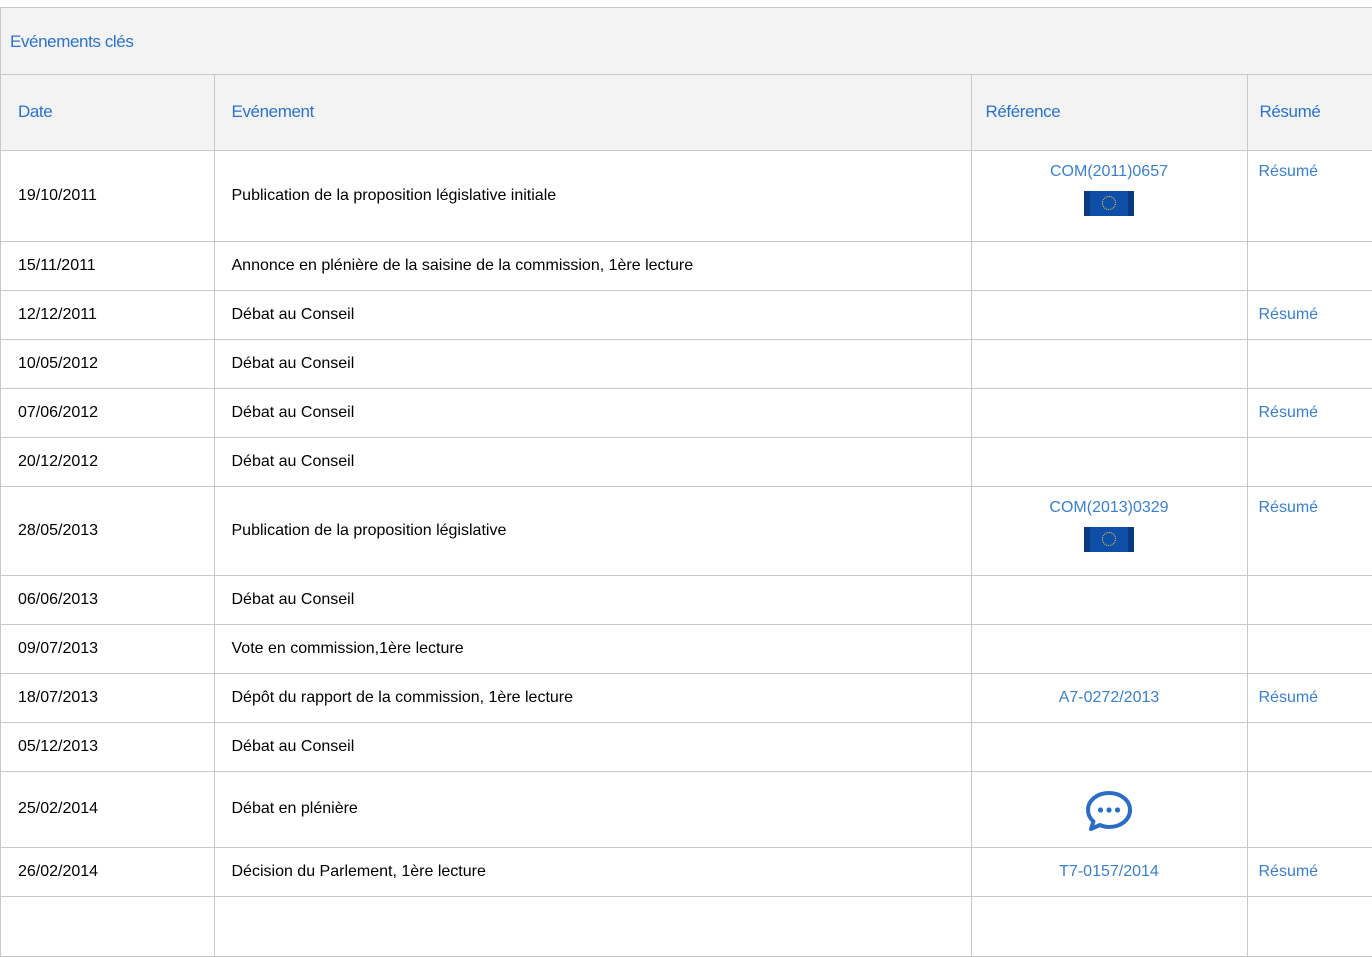 Image resolution: width=1372 pixels, height=957 pixels. I want to click on table-row: 05/12/2013 Débat au Conseil, so click(686, 747).